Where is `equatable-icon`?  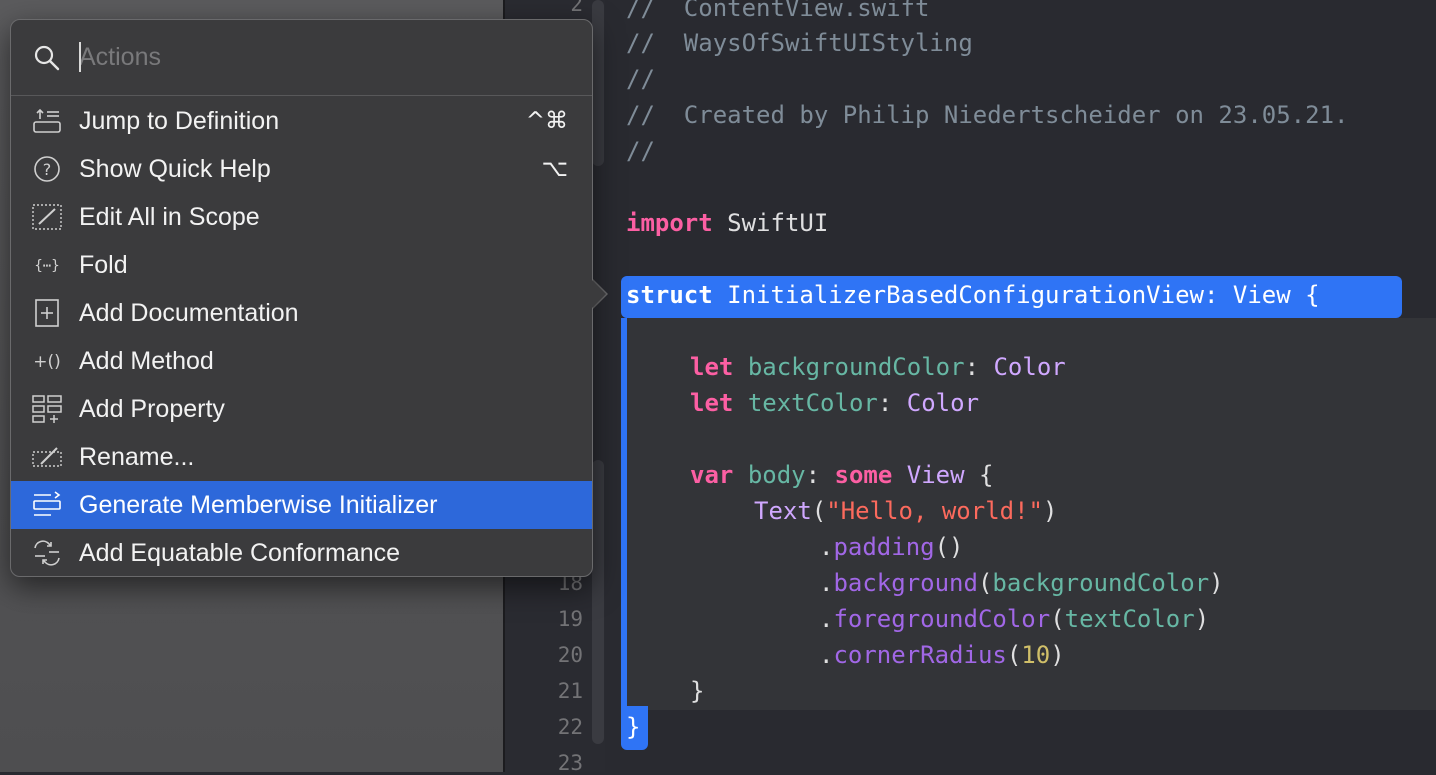
equatable-icon is located at coordinates (47, 553).